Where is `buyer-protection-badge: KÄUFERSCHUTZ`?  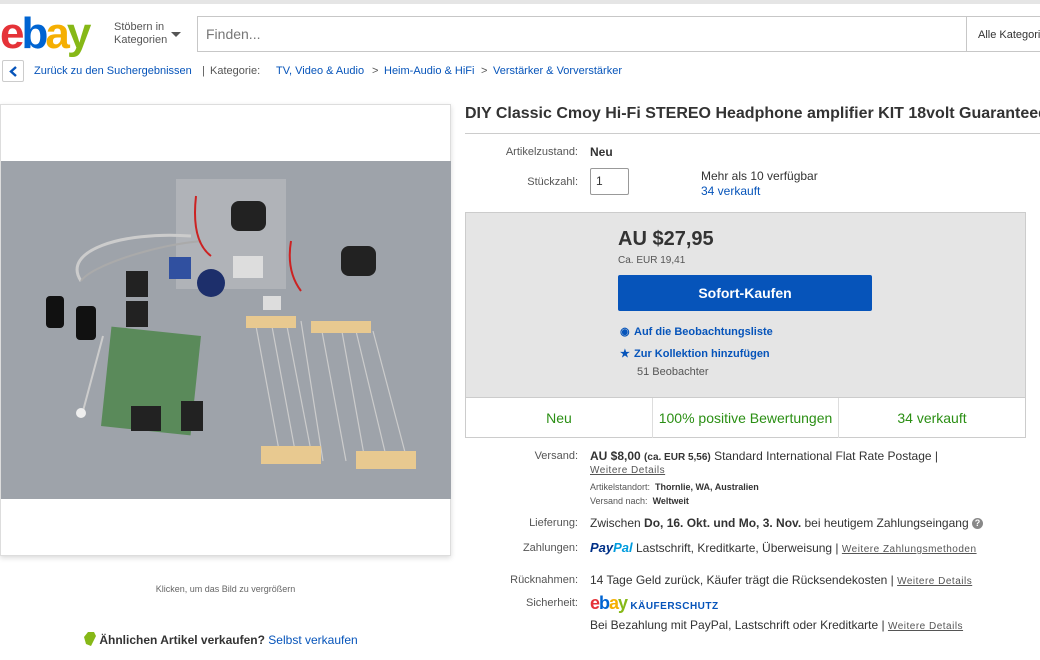 buyer-protection-badge: KÄUFERSCHUTZ is located at coordinates (674, 606).